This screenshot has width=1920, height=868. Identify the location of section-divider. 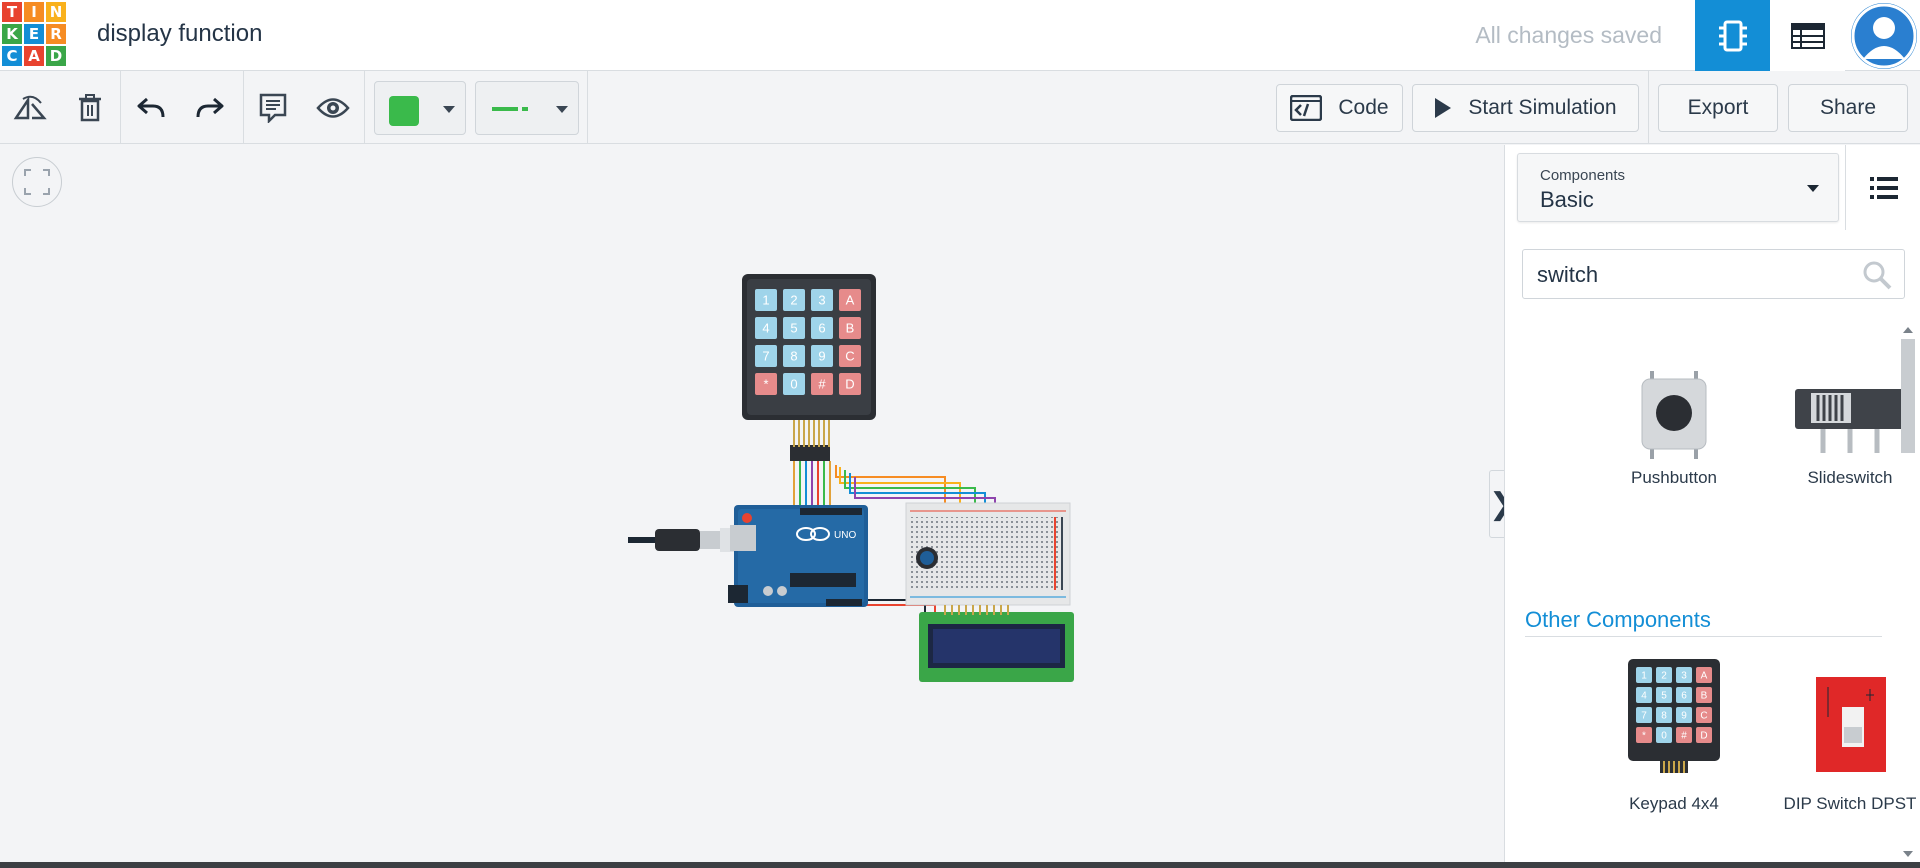
(1703, 636).